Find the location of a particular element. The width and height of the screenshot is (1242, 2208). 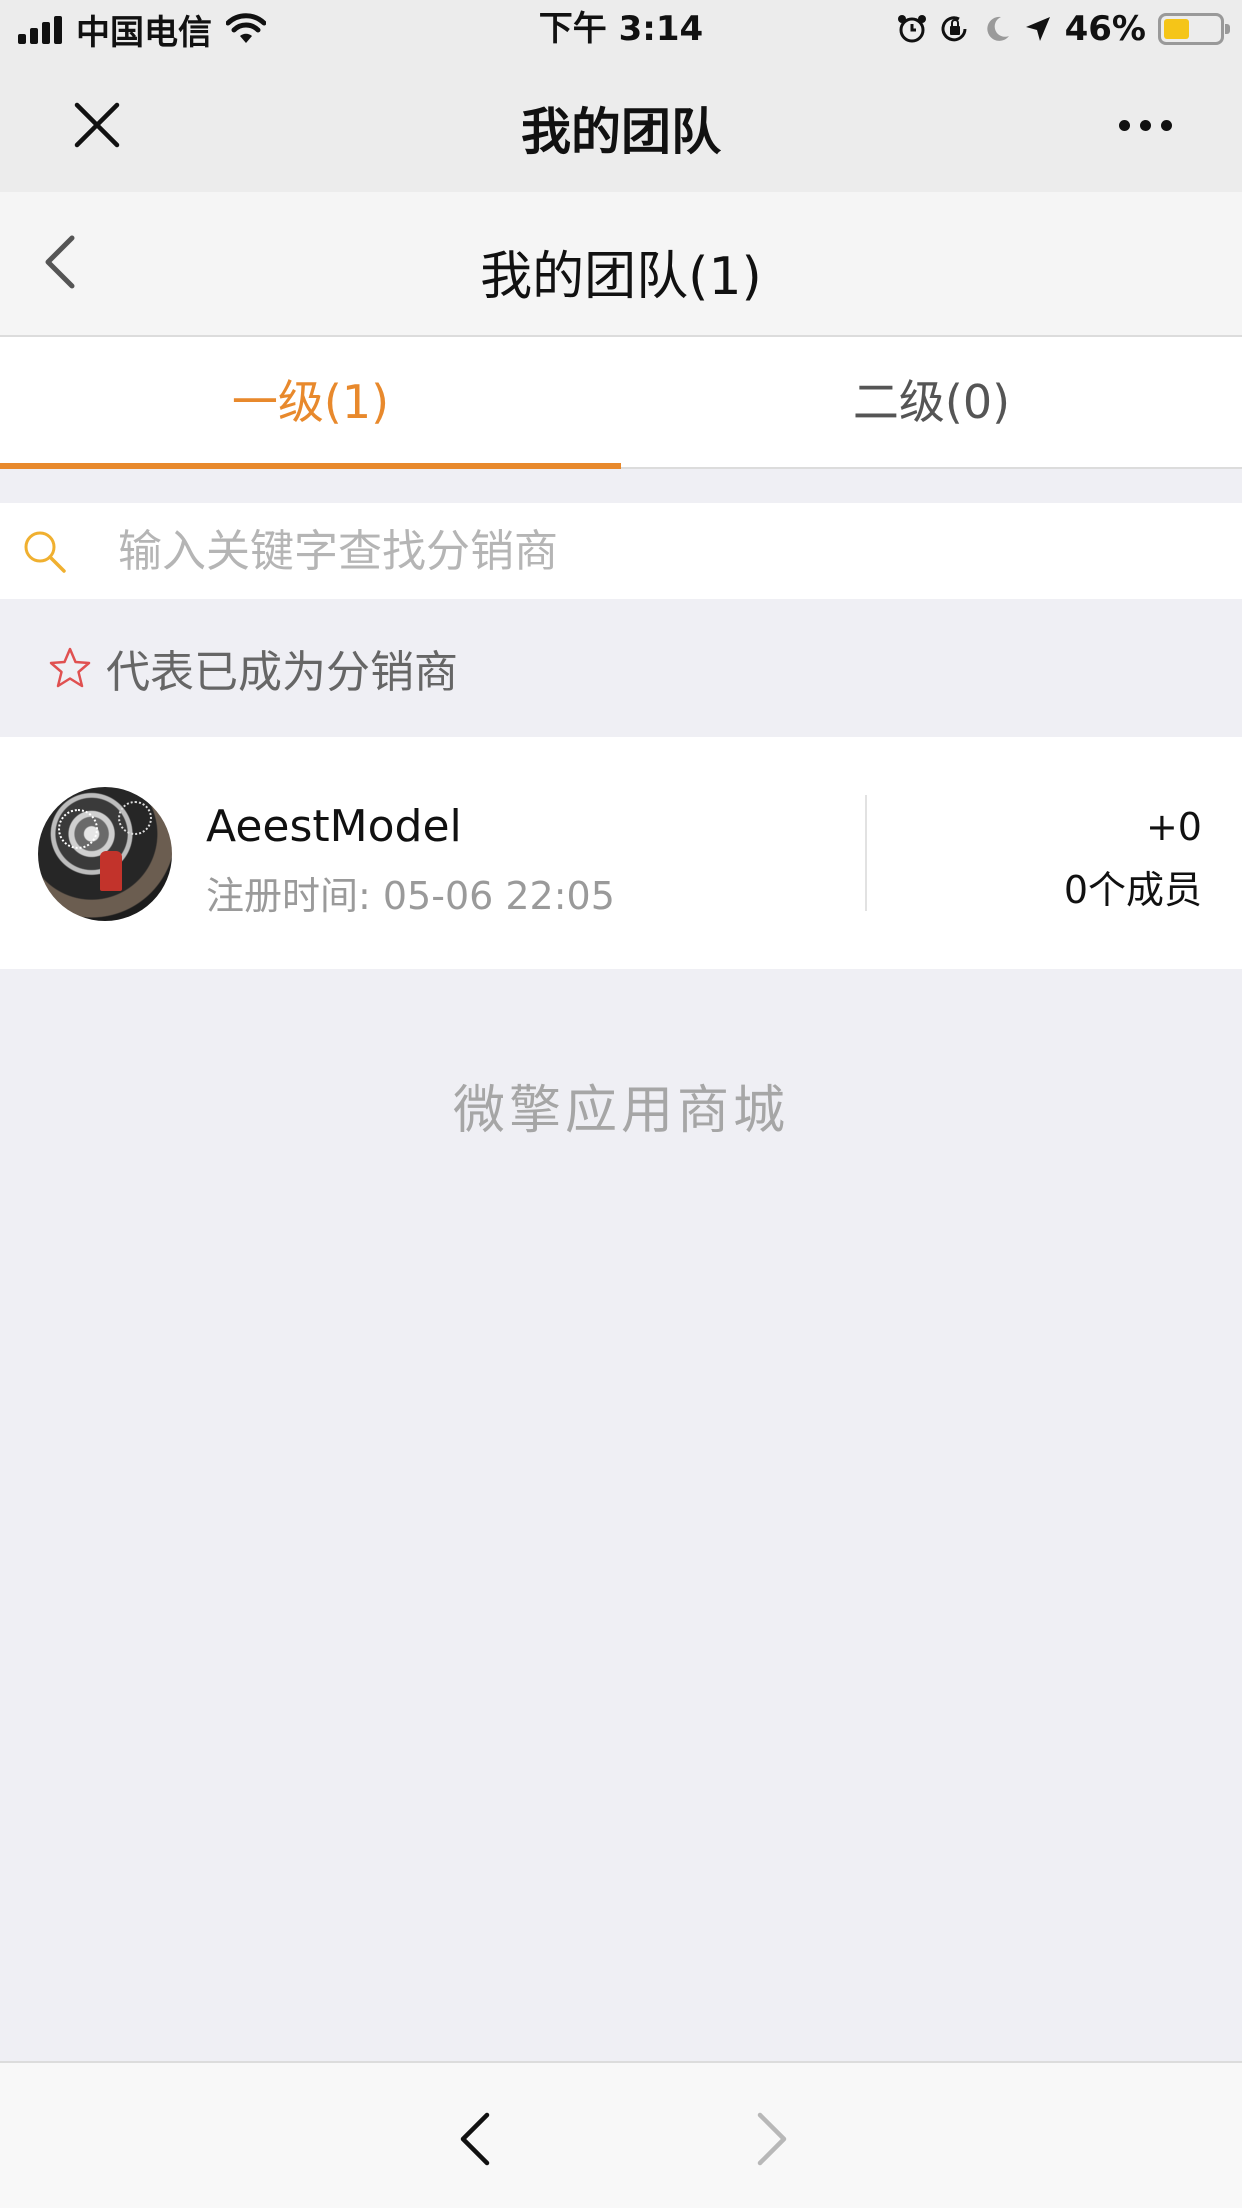

bottom-toolbar is located at coordinates (621, 2134).